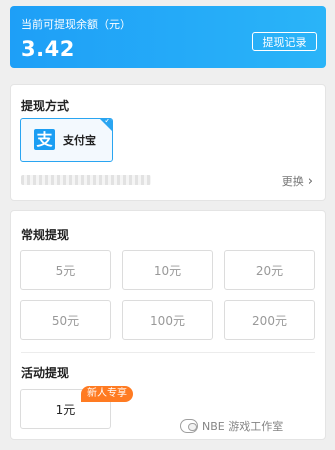 The height and width of the screenshot is (450, 335). I want to click on watermark: NBE 游戏工作室, so click(231, 426).